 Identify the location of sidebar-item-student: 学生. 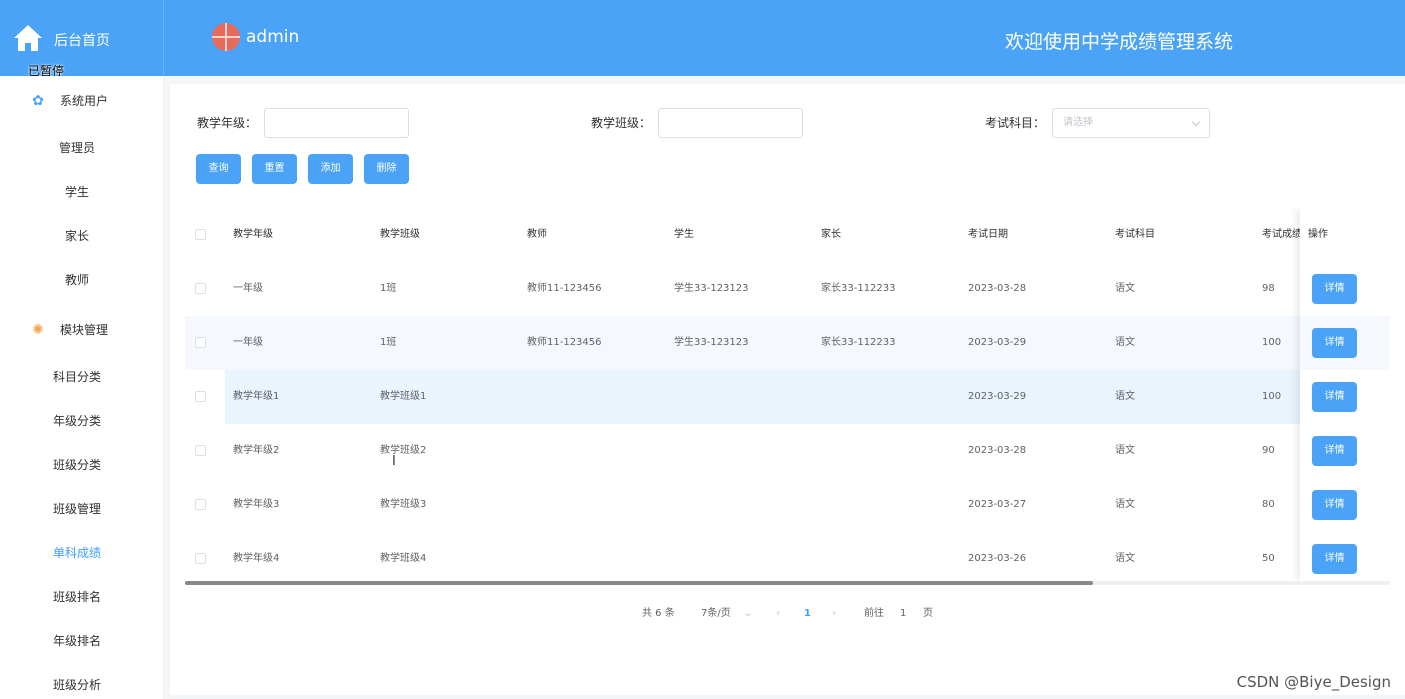
(77, 191).